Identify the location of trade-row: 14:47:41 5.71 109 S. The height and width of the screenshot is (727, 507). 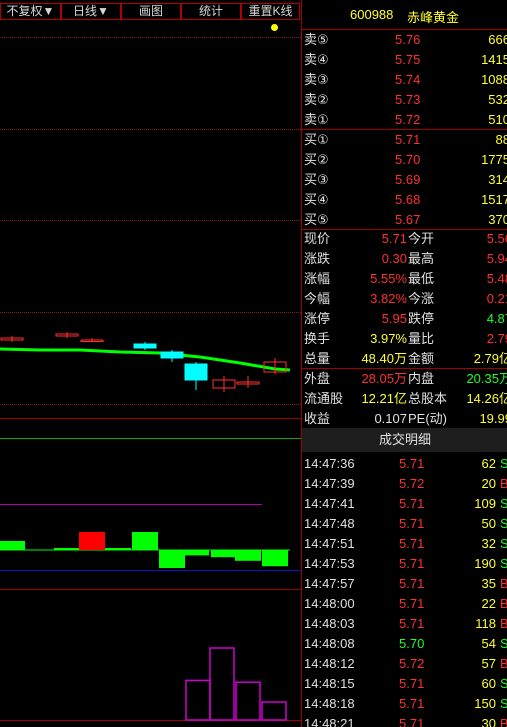
(404, 504).